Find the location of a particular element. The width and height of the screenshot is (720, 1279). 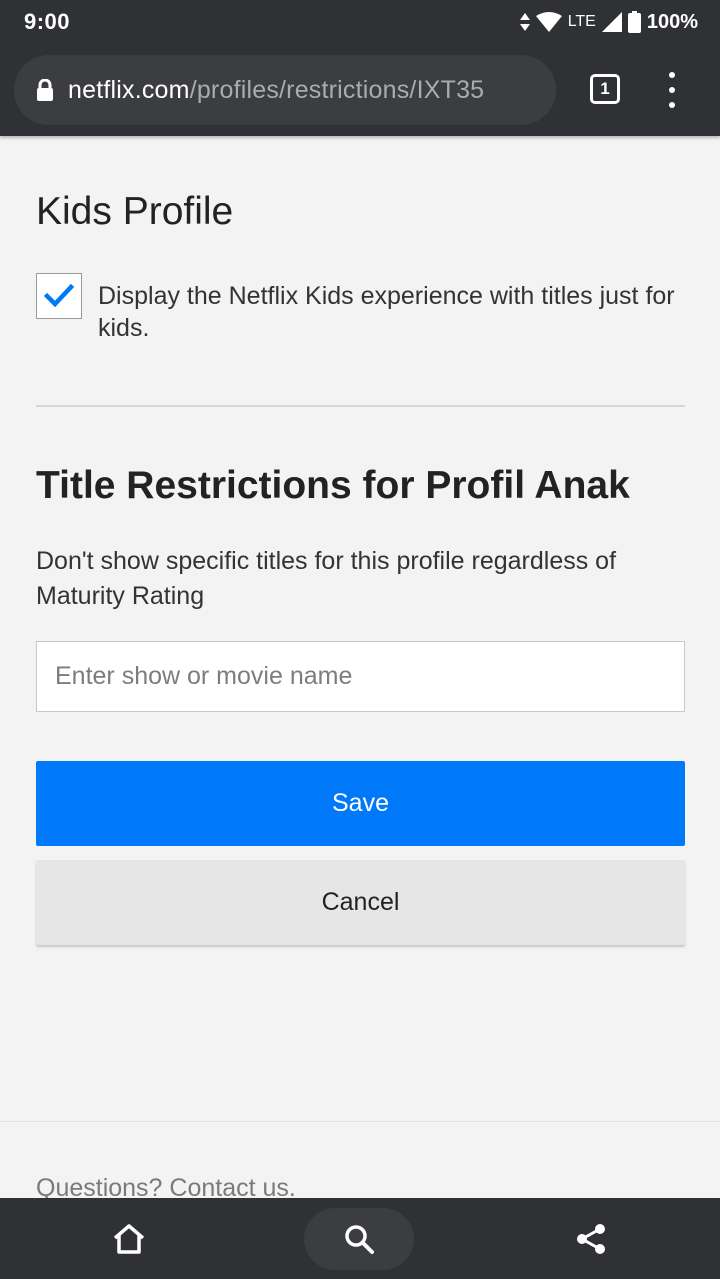

data-saver-icon is located at coordinates (524, 22).